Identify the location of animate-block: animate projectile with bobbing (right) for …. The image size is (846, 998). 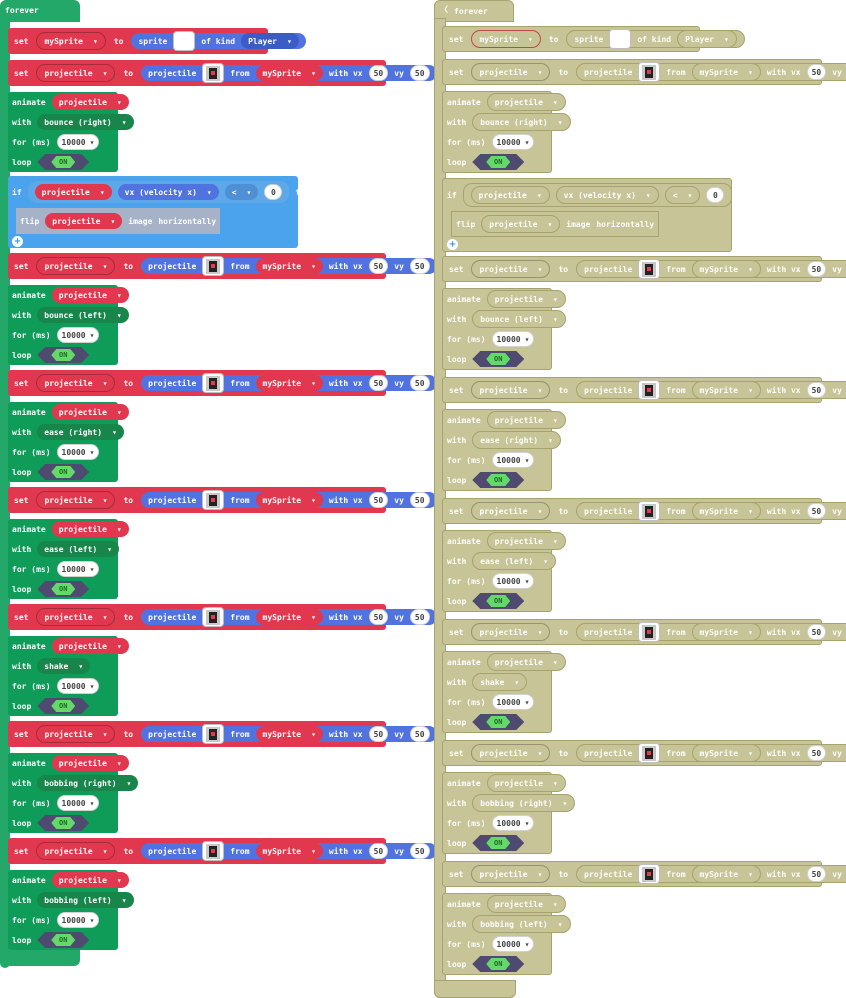
(509, 813).